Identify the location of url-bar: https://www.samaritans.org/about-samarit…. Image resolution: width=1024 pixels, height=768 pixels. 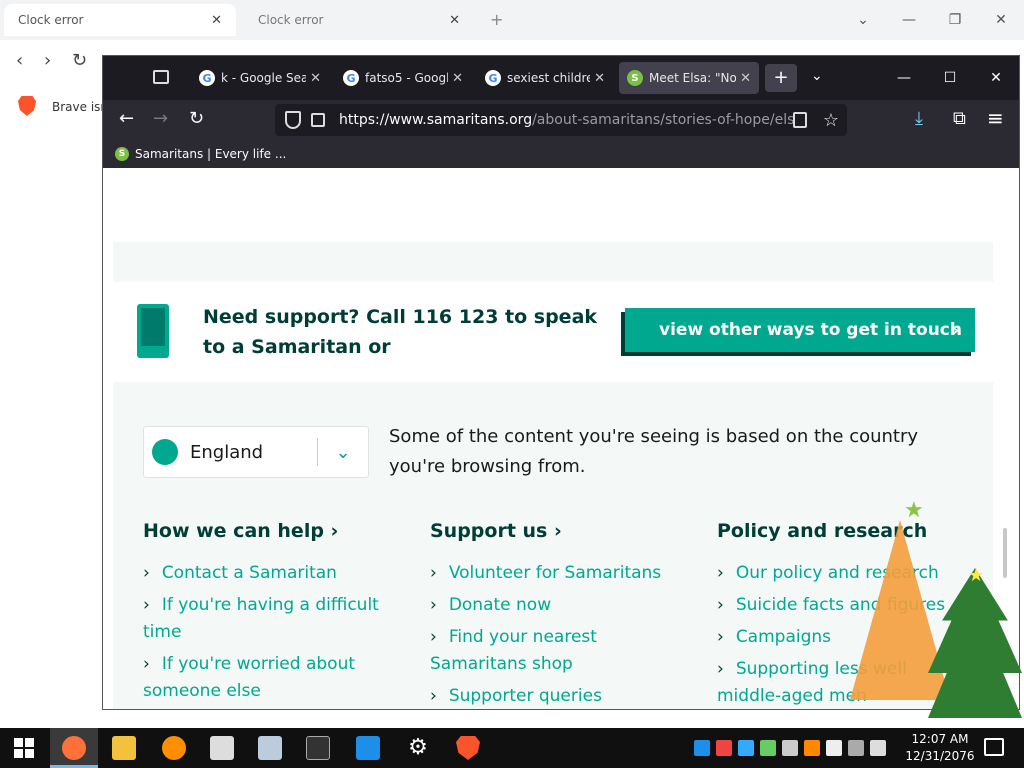
(561, 120).